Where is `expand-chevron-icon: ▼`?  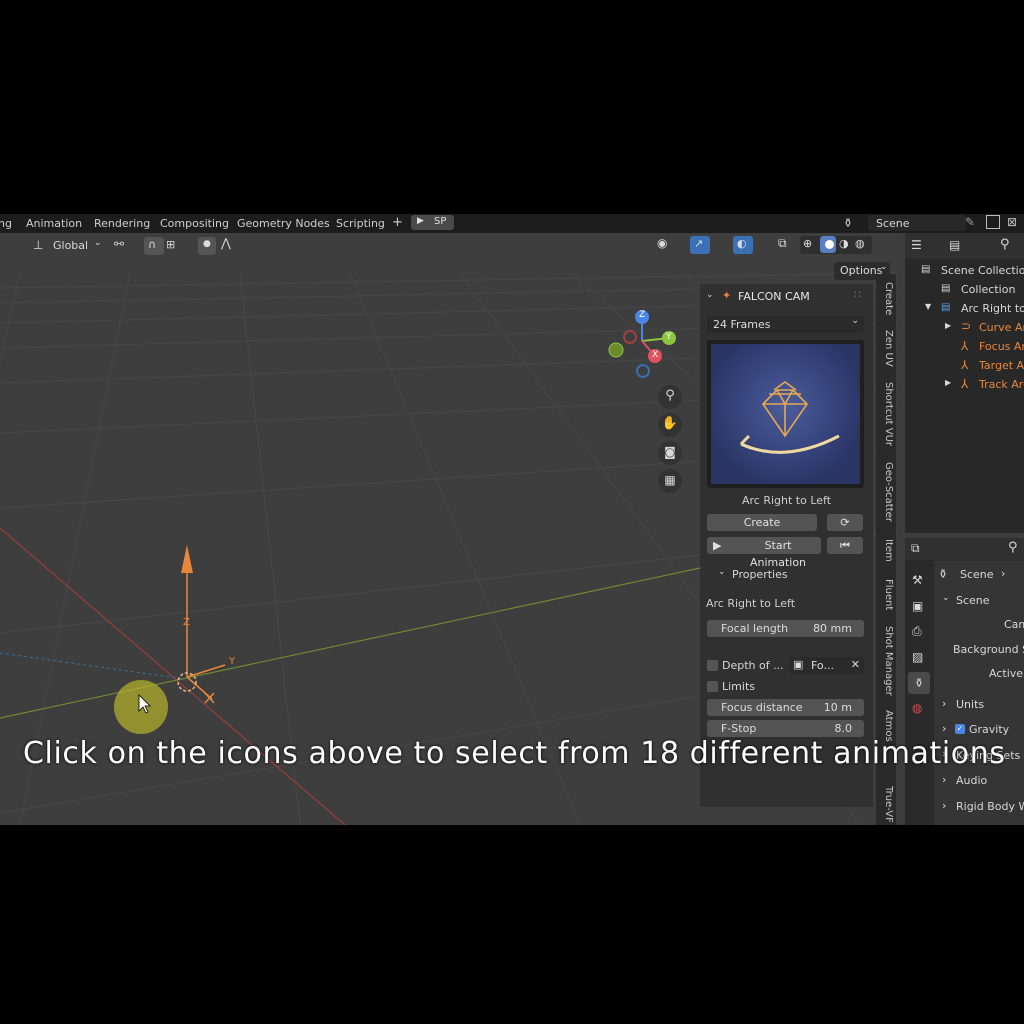 expand-chevron-icon: ▼ is located at coordinates (928, 306).